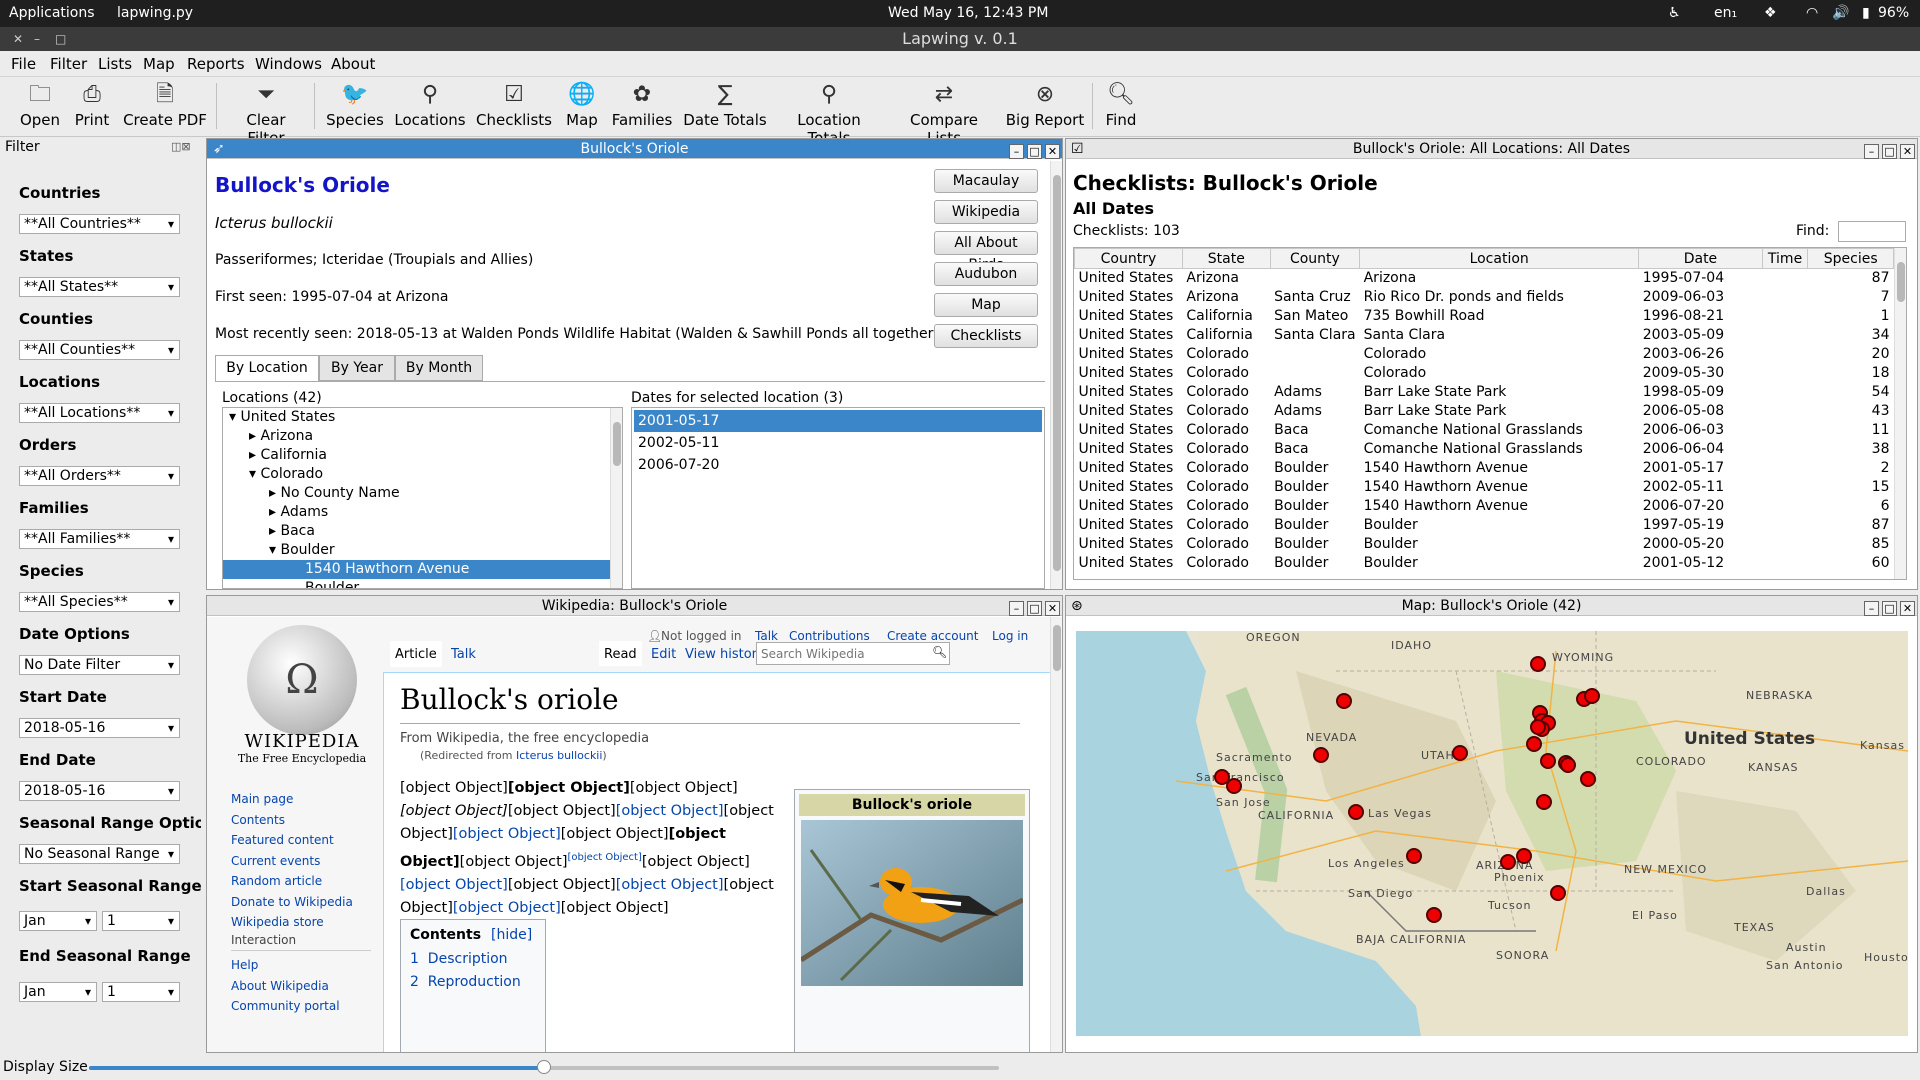 The height and width of the screenshot is (1080, 1920). What do you see at coordinates (292, 840) in the screenshot?
I see `wiki-nav-link: Featured content` at bounding box center [292, 840].